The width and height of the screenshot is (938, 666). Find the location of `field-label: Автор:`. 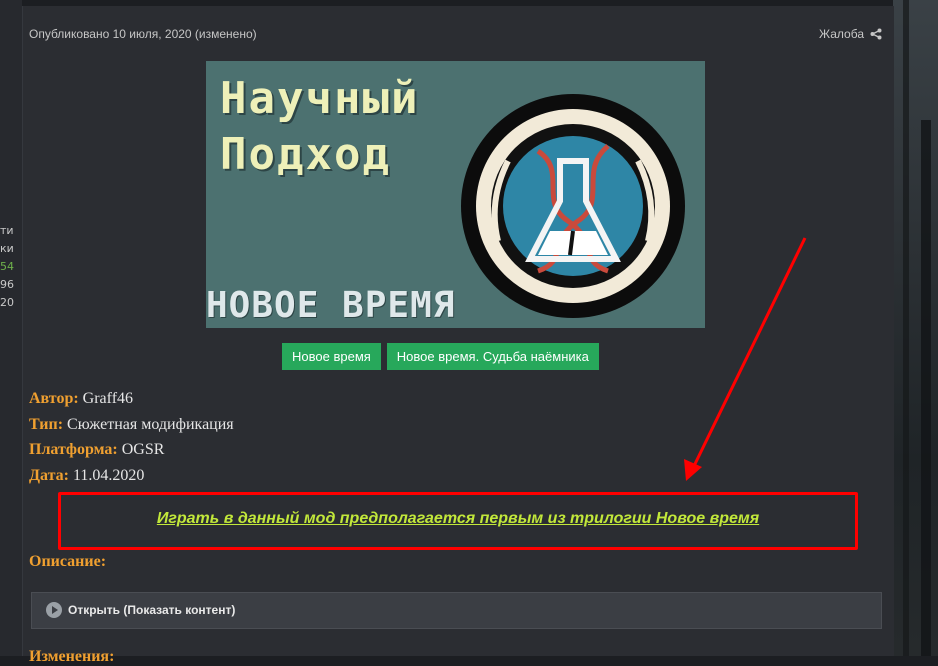

field-label: Автор: is located at coordinates (54, 398).